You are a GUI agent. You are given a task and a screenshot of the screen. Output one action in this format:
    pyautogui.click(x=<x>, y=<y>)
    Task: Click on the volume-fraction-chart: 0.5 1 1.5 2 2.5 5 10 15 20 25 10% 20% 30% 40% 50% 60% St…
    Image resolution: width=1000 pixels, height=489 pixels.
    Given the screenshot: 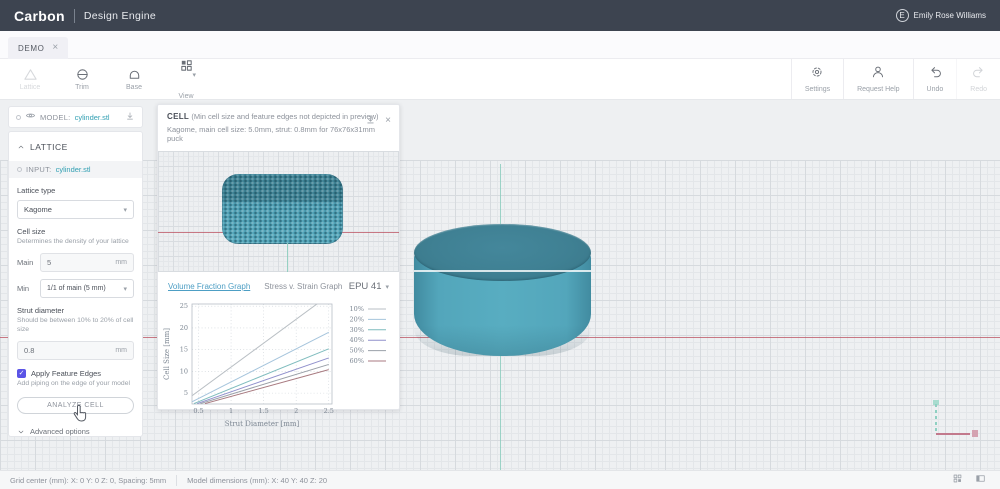 What is the action you would take?
    pyautogui.click(x=274, y=365)
    